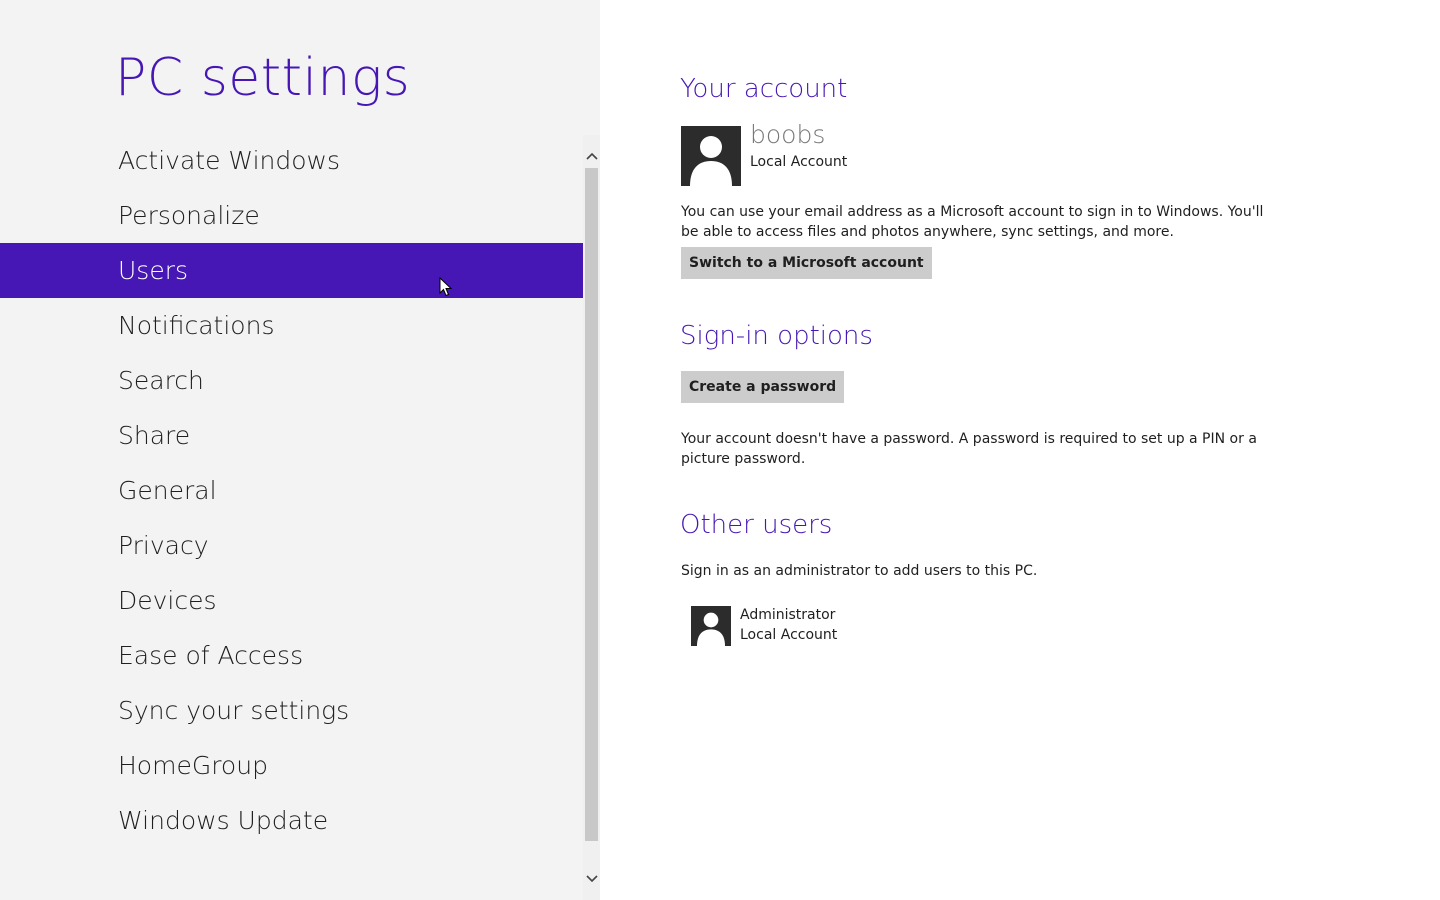 This screenshot has height=900, width=1440. What do you see at coordinates (292, 710) in the screenshot?
I see `nav-item-sync-your-settings: Sync your settings` at bounding box center [292, 710].